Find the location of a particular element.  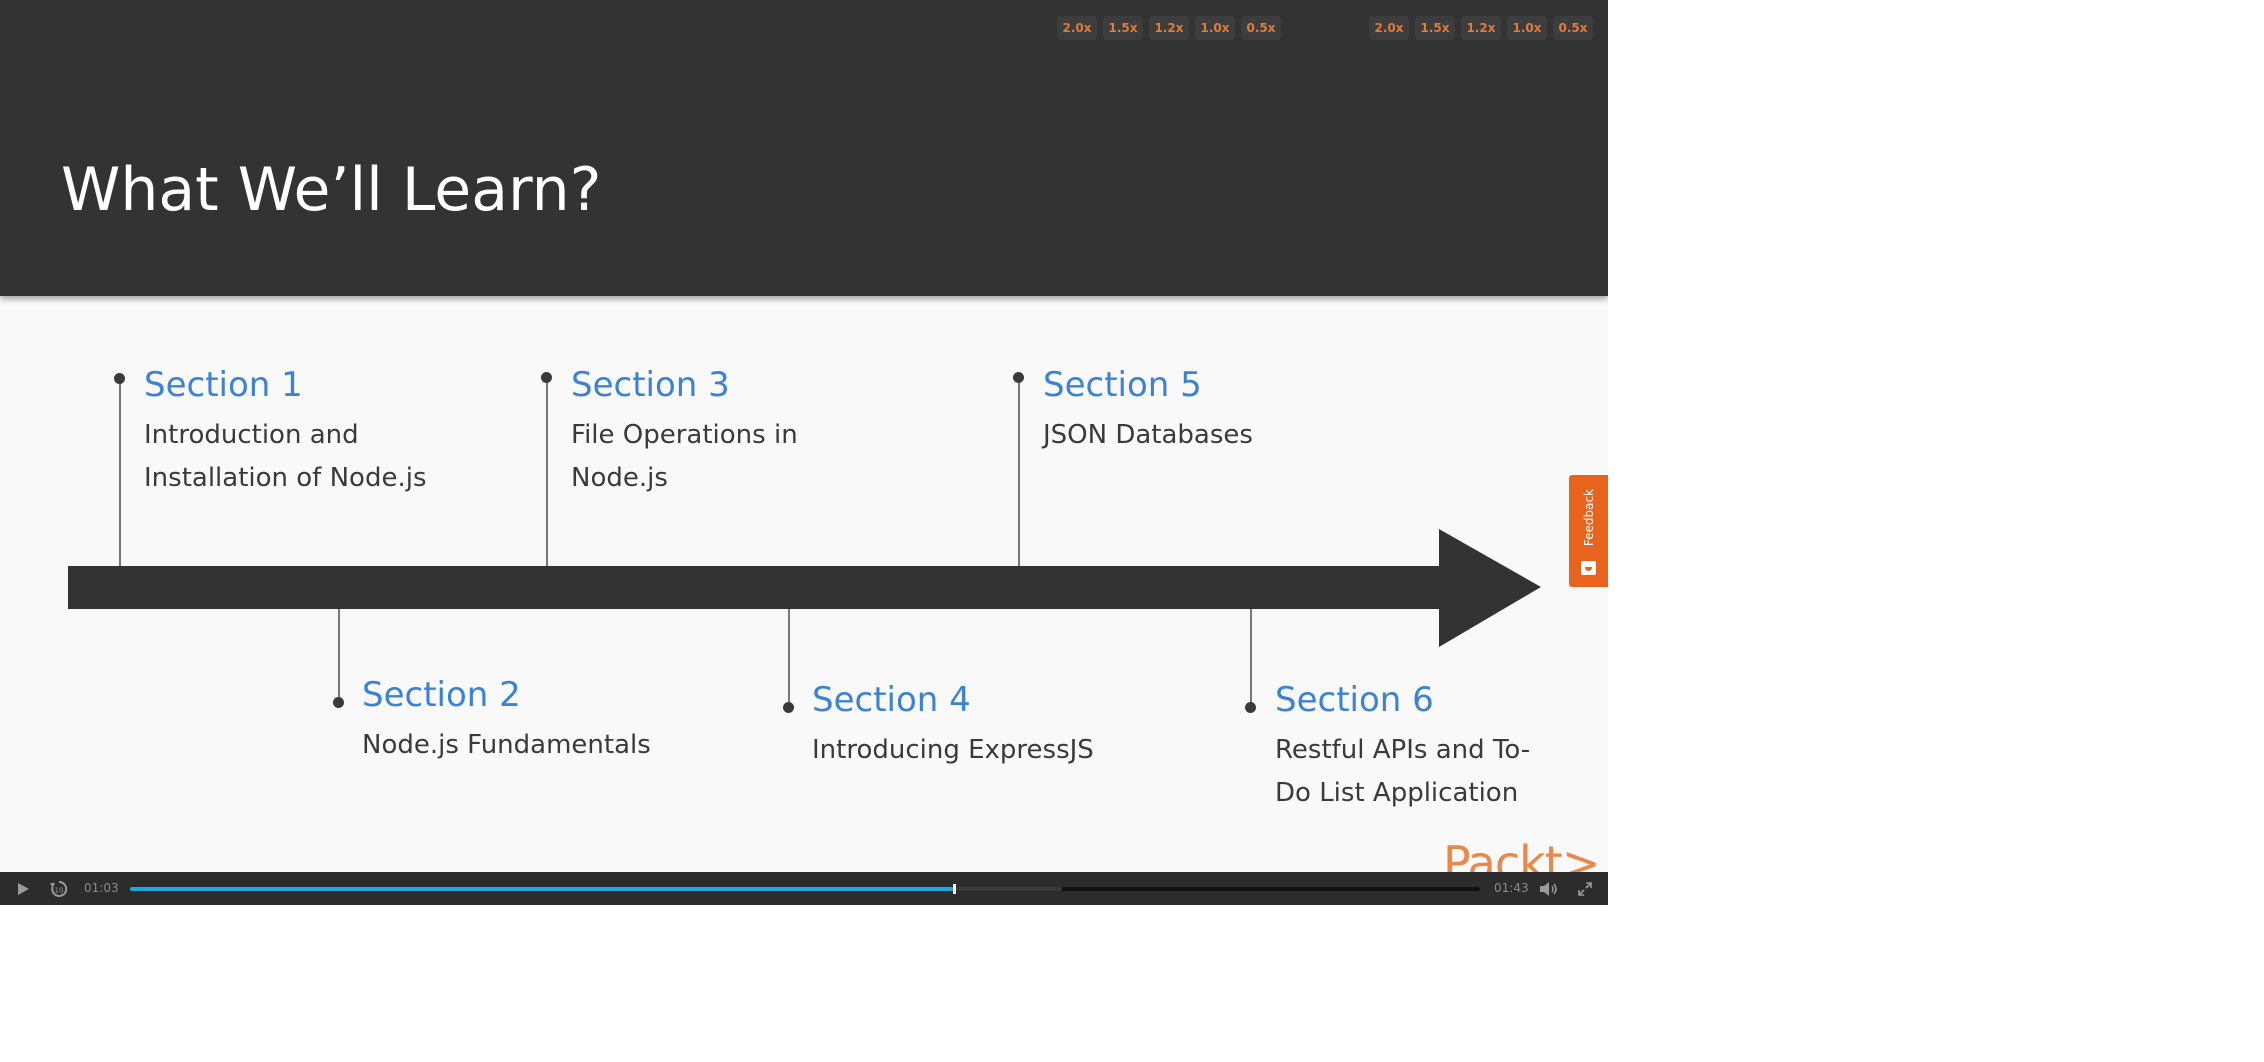

section-2: Section 2 Node.js Fundamentals is located at coordinates (506, 722).